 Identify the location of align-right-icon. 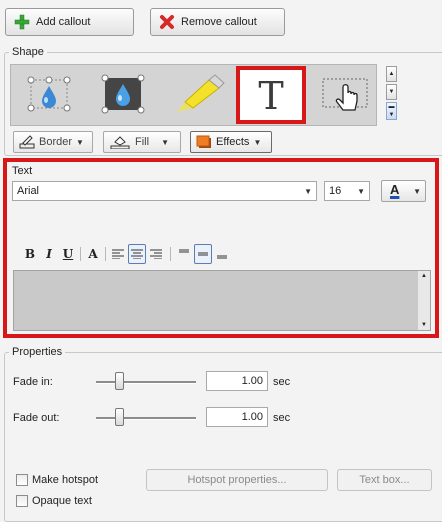
(156, 254).